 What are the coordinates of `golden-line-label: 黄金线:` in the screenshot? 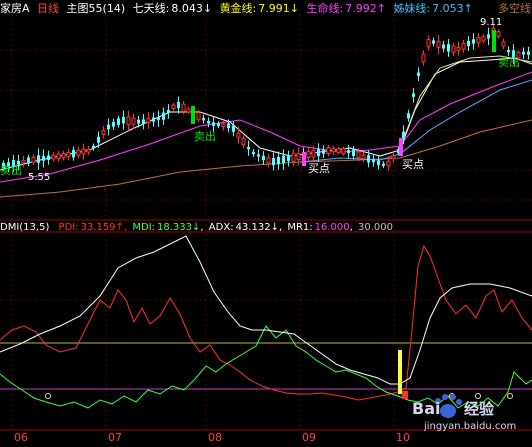 It's located at (238, 8).